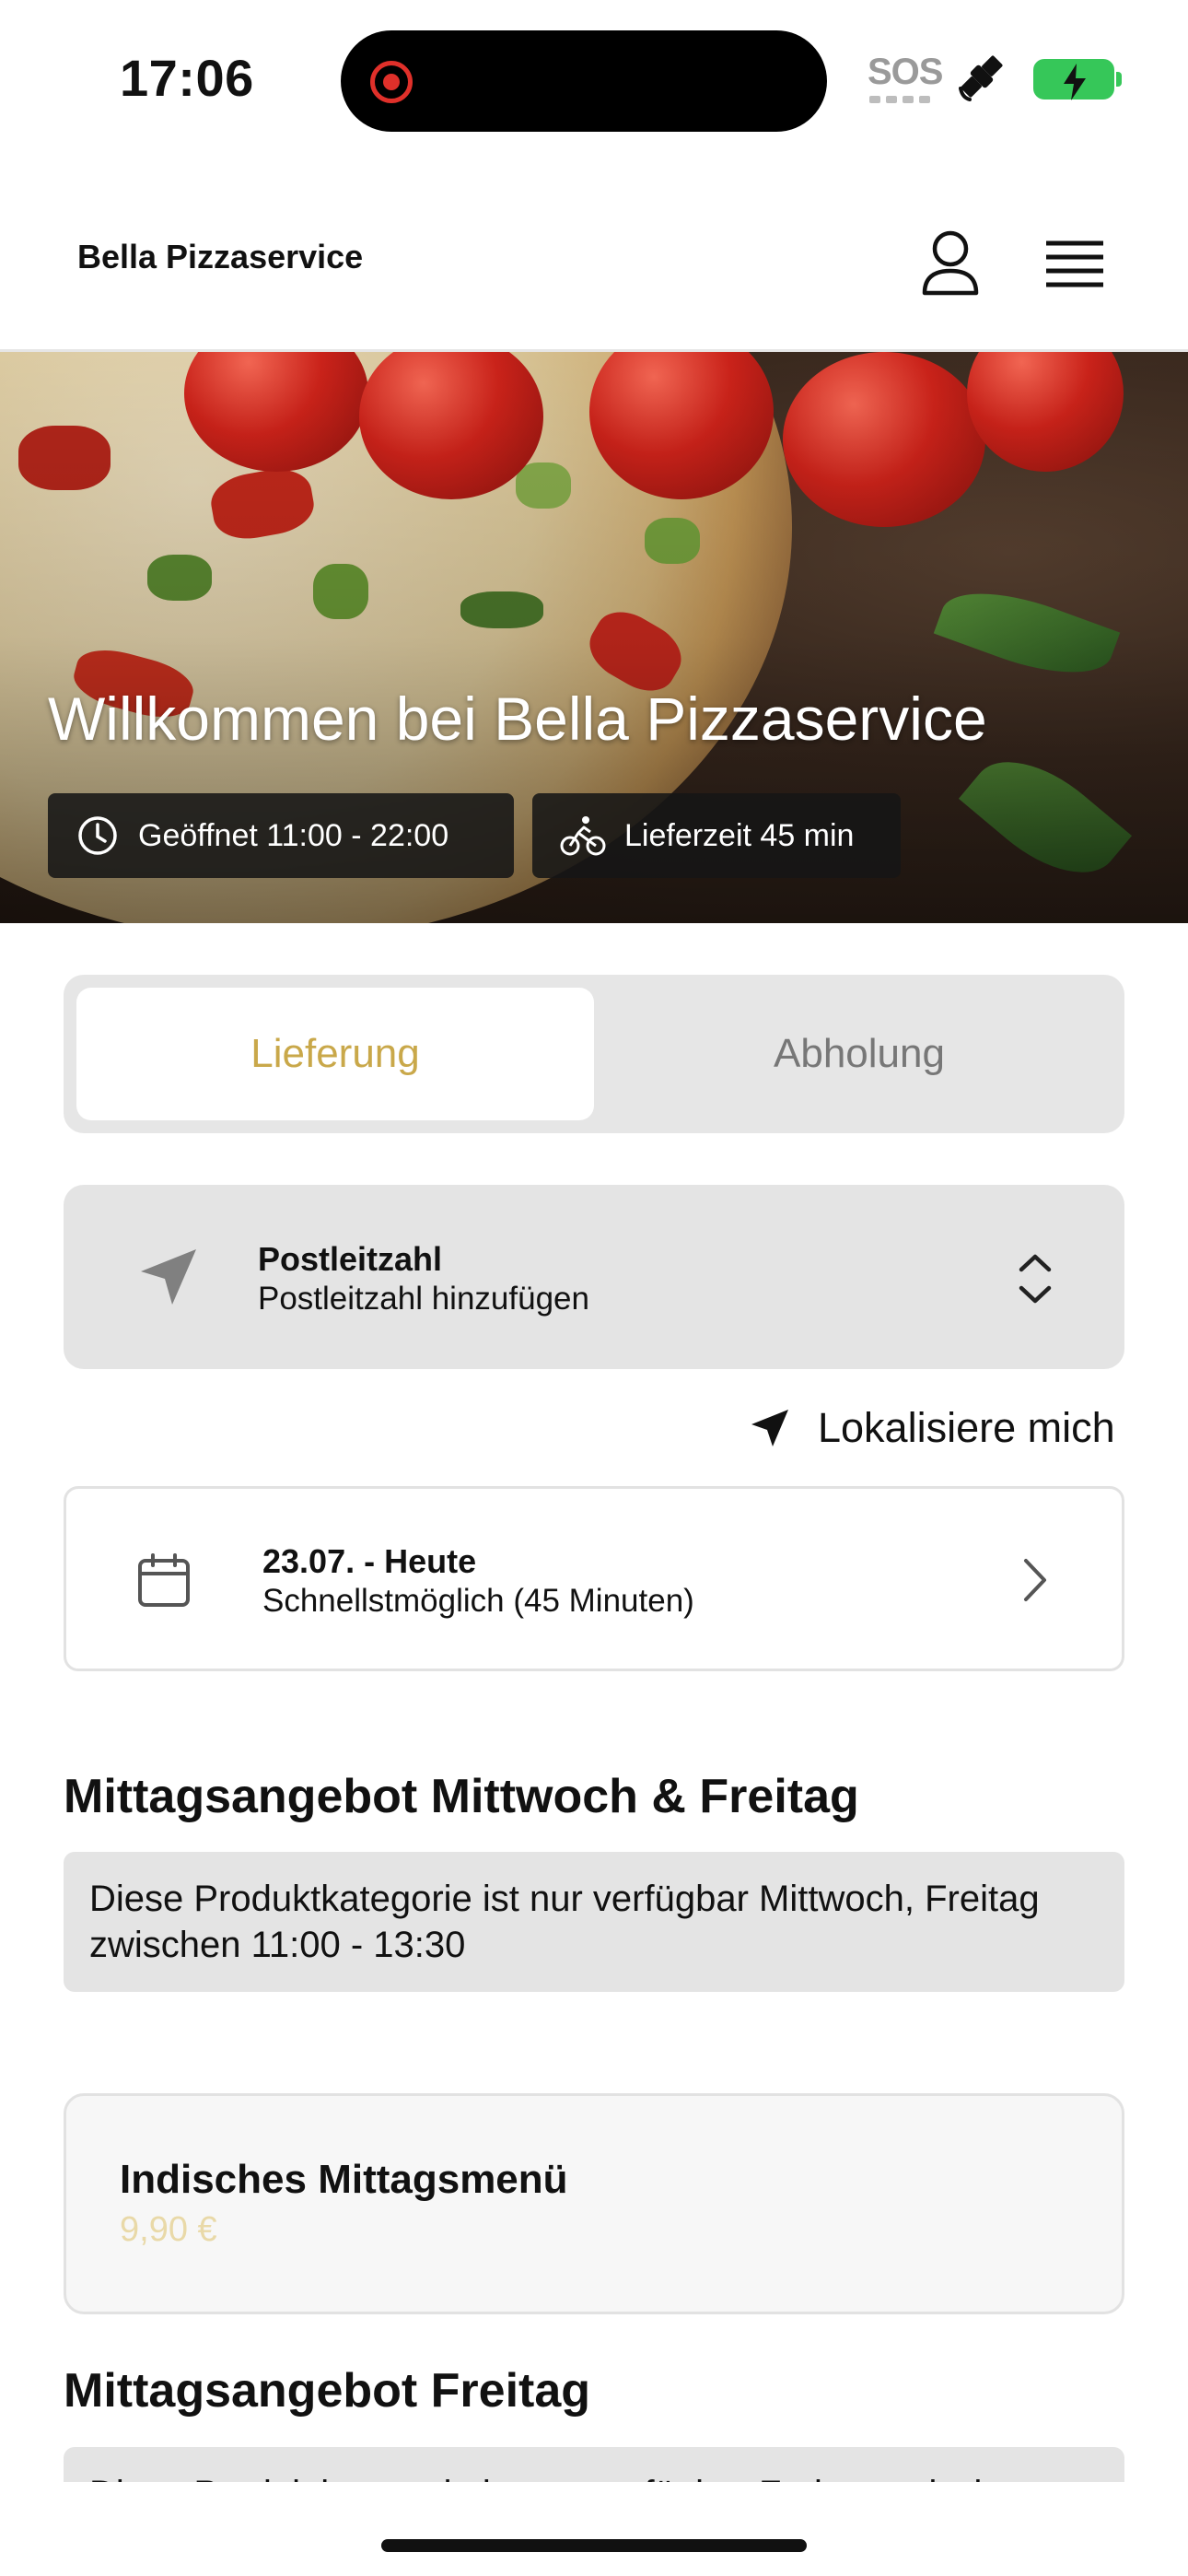  I want to click on clock-icon, so click(97, 835).